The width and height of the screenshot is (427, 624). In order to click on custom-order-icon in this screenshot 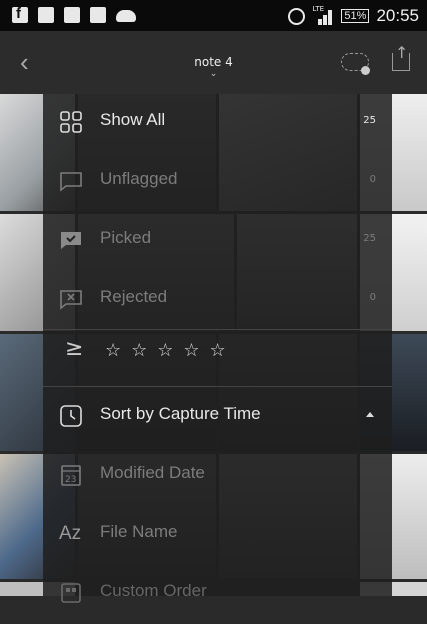, I will do `click(71, 593)`.